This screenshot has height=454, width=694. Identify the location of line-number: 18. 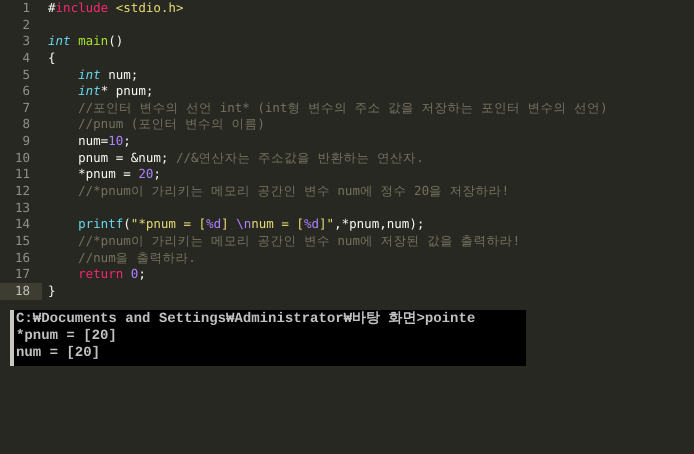
(21, 291).